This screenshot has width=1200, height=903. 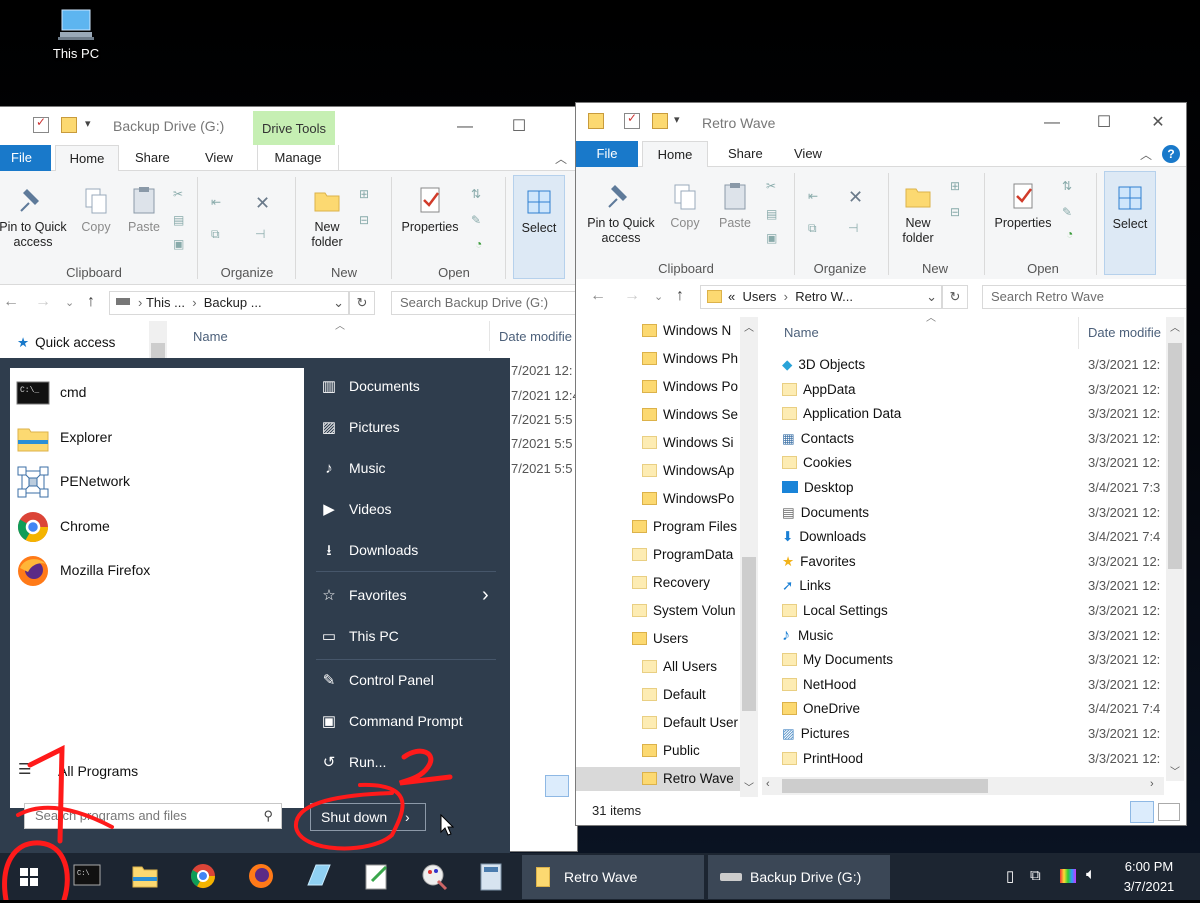 I want to click on file-row: My Documents 3/3/2021 12:, so click(x=972, y=660).